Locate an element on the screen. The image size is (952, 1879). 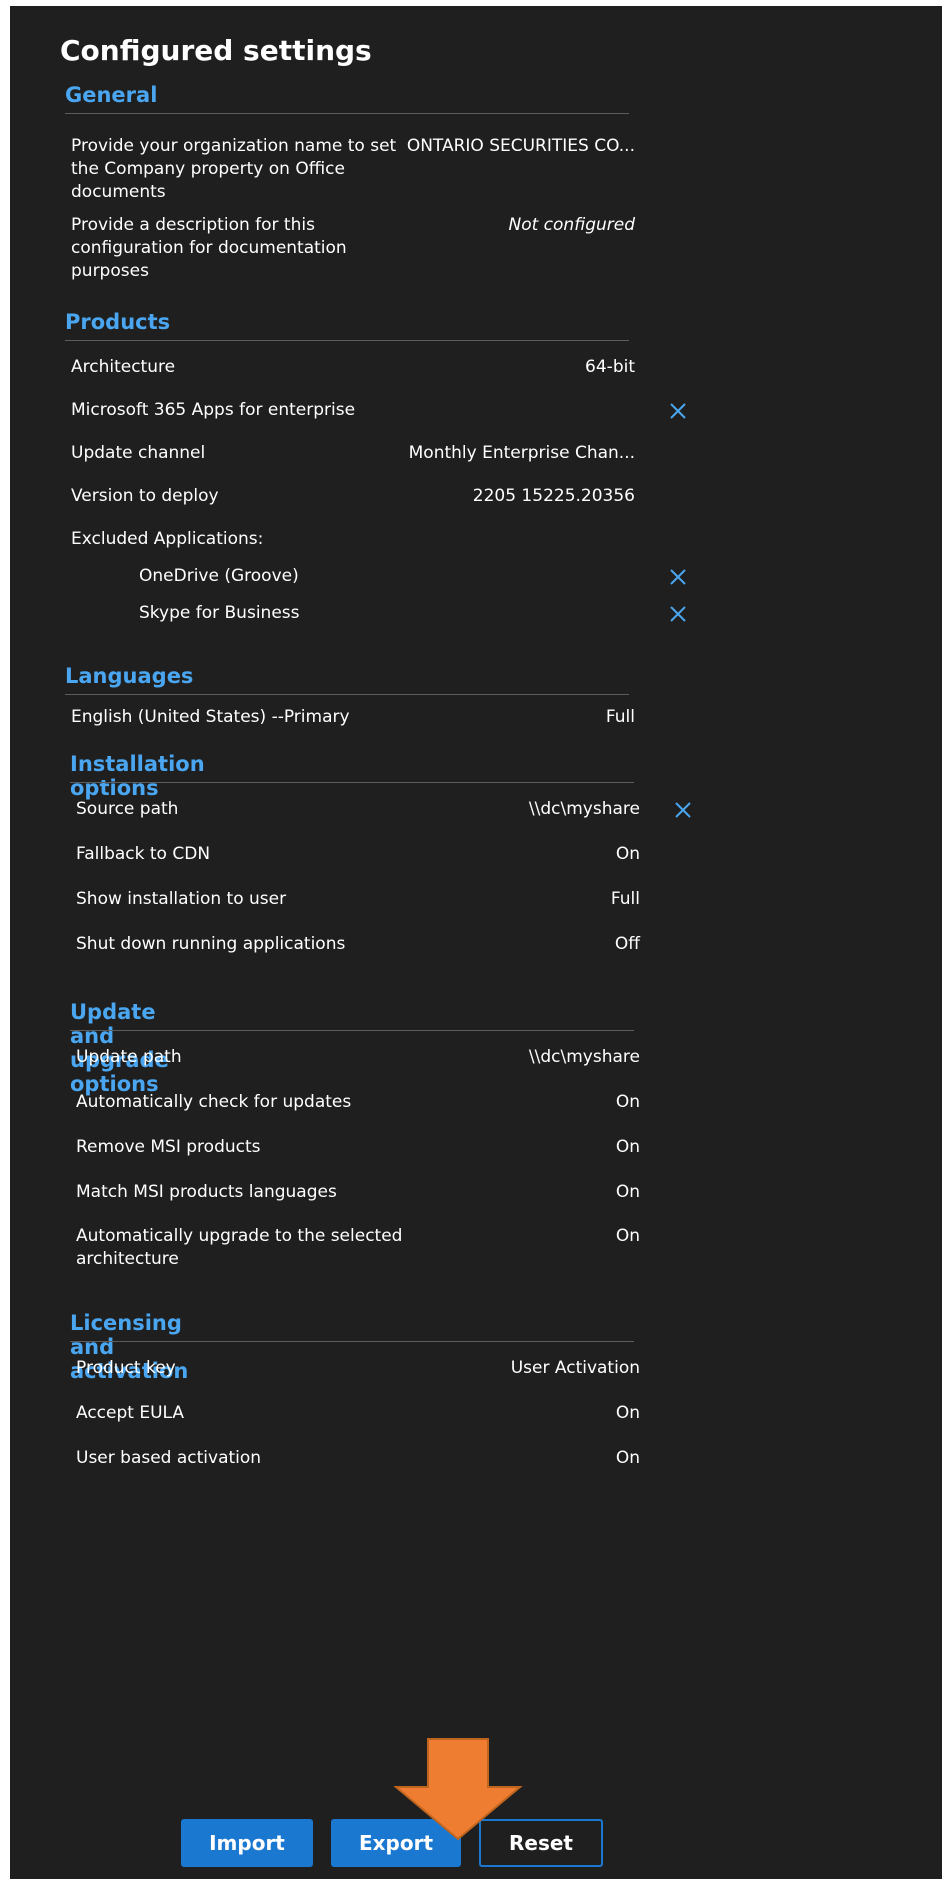
setting-label: Accept EULA is located at coordinates (130, 1413).